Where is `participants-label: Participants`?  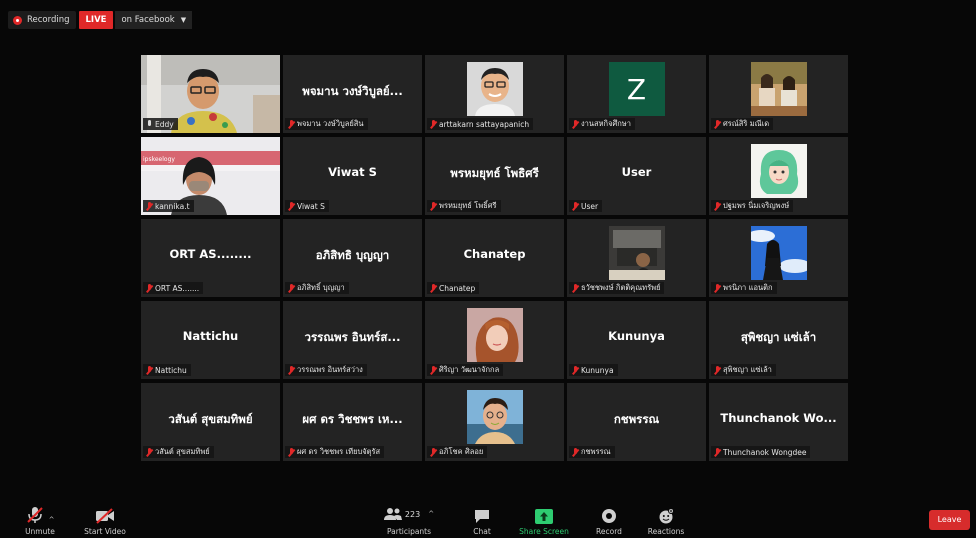
participants-label: Participants is located at coordinates (409, 531).